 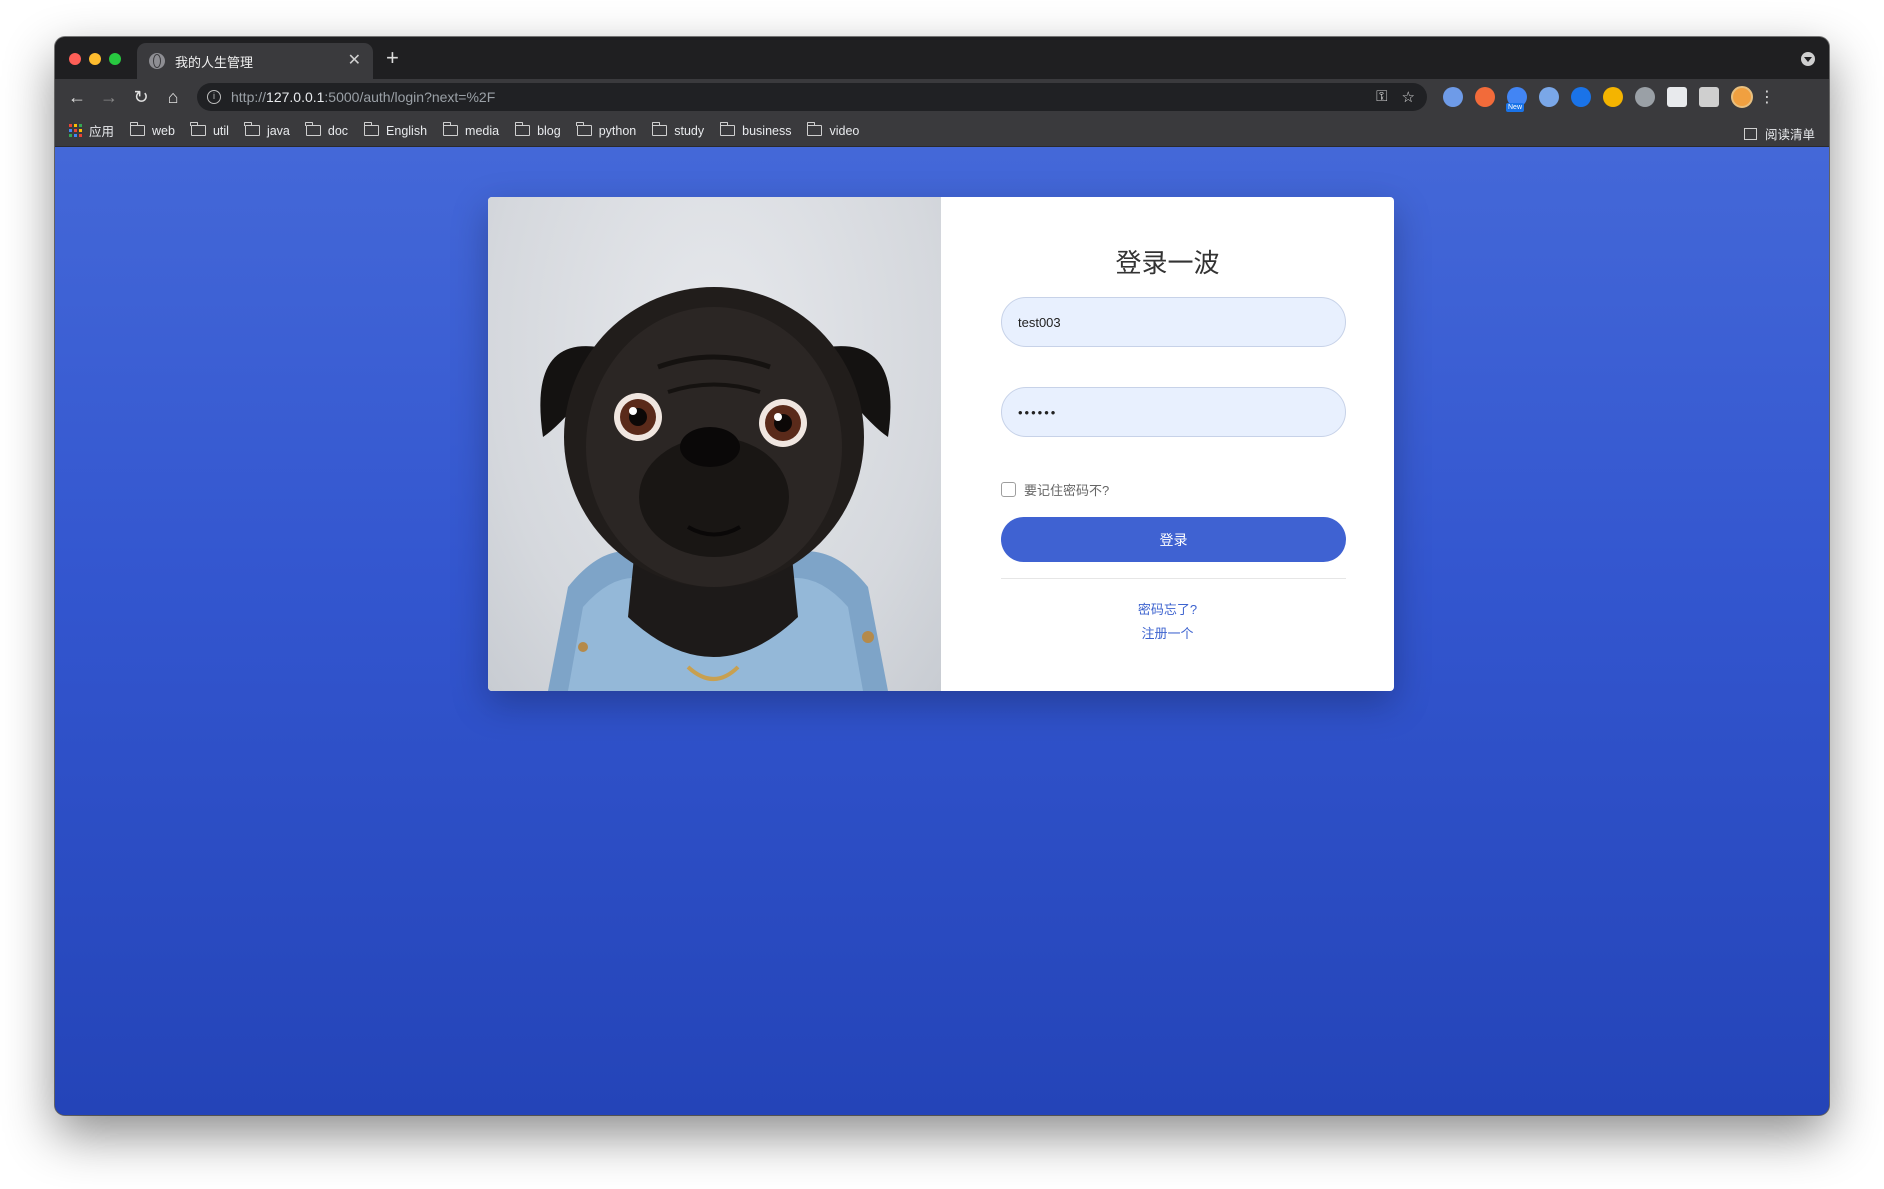 I want to click on tab-bar: 我的人生管理 ✕ +, so click(x=942, y=58).